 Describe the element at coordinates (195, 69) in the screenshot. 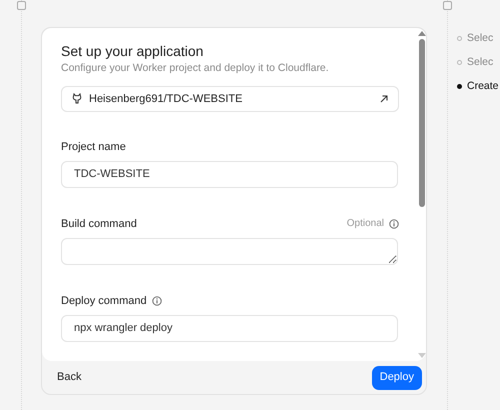

I see `dialog-subtitle: Configure your Worker project and deploy it to Cloudflare.` at that location.